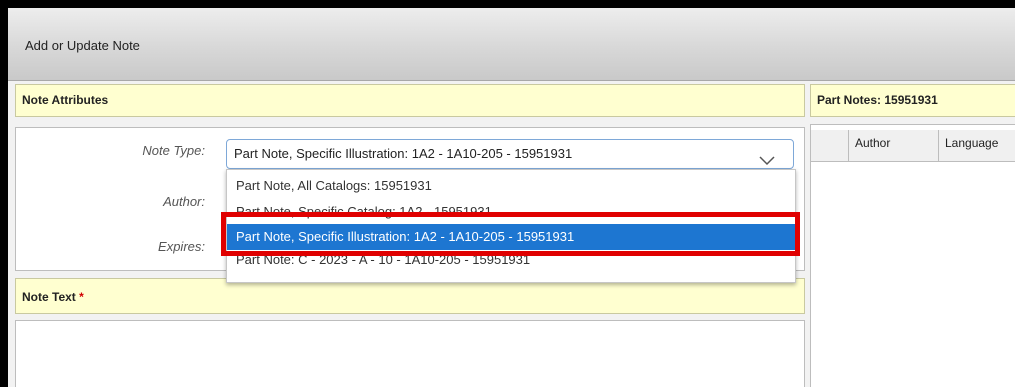 The image size is (1015, 387). What do you see at coordinates (410, 353) in the screenshot?
I see `note-text-area` at bounding box center [410, 353].